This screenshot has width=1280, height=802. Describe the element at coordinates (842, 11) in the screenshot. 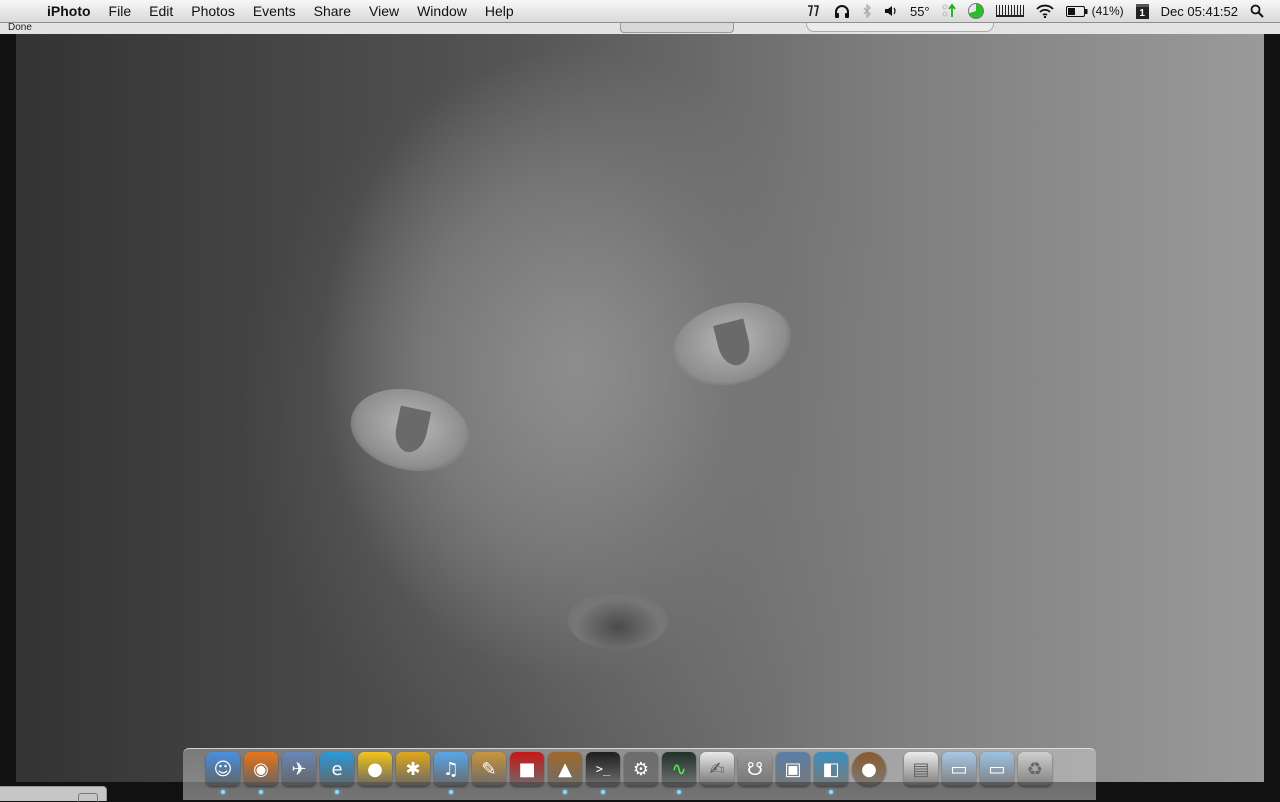

I see `headphones-icon` at that location.